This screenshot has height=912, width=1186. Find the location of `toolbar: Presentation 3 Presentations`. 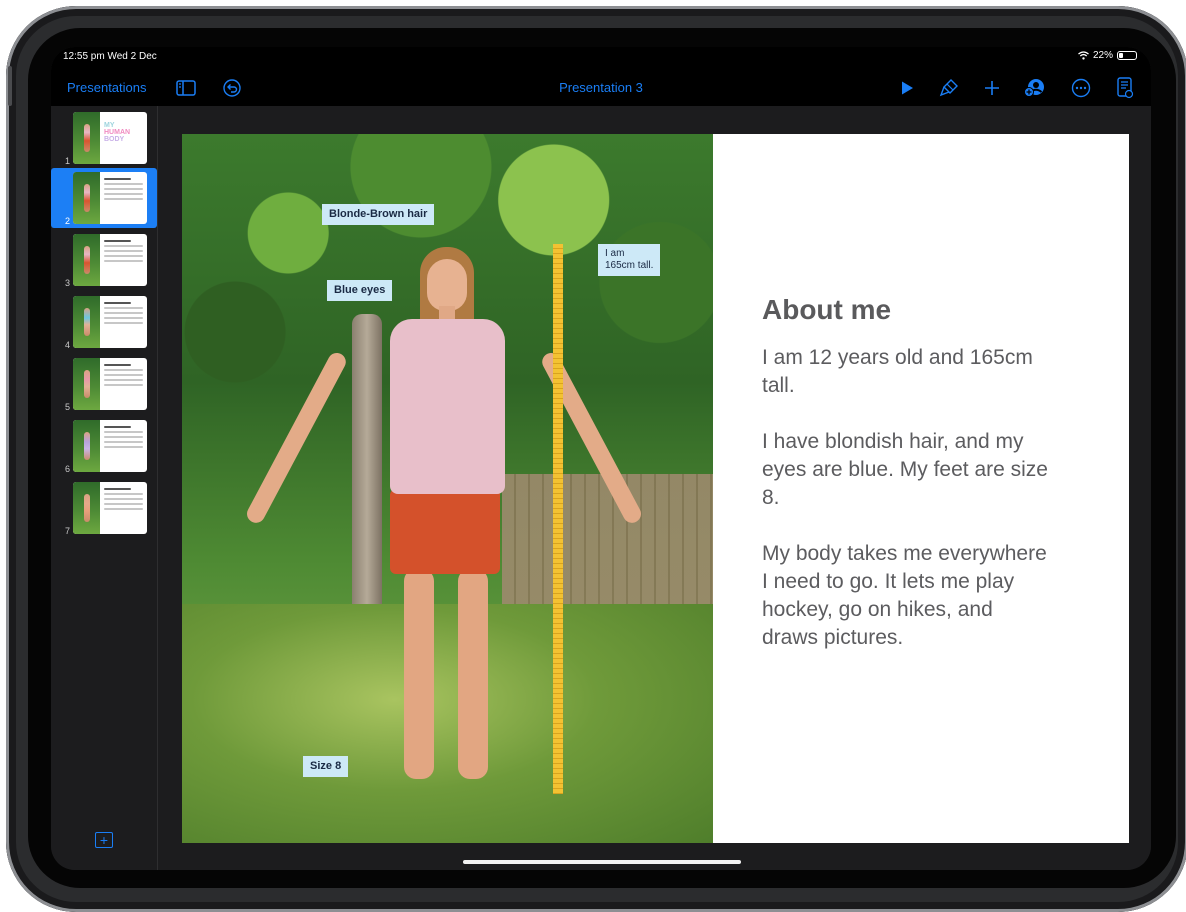

toolbar: Presentation 3 Presentations is located at coordinates (601, 87).